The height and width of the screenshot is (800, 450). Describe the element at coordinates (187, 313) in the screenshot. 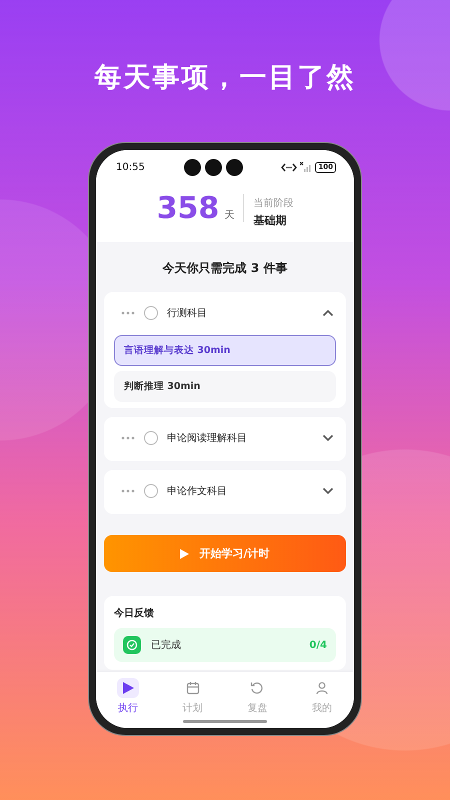

I see `task-name: 行测科目` at that location.